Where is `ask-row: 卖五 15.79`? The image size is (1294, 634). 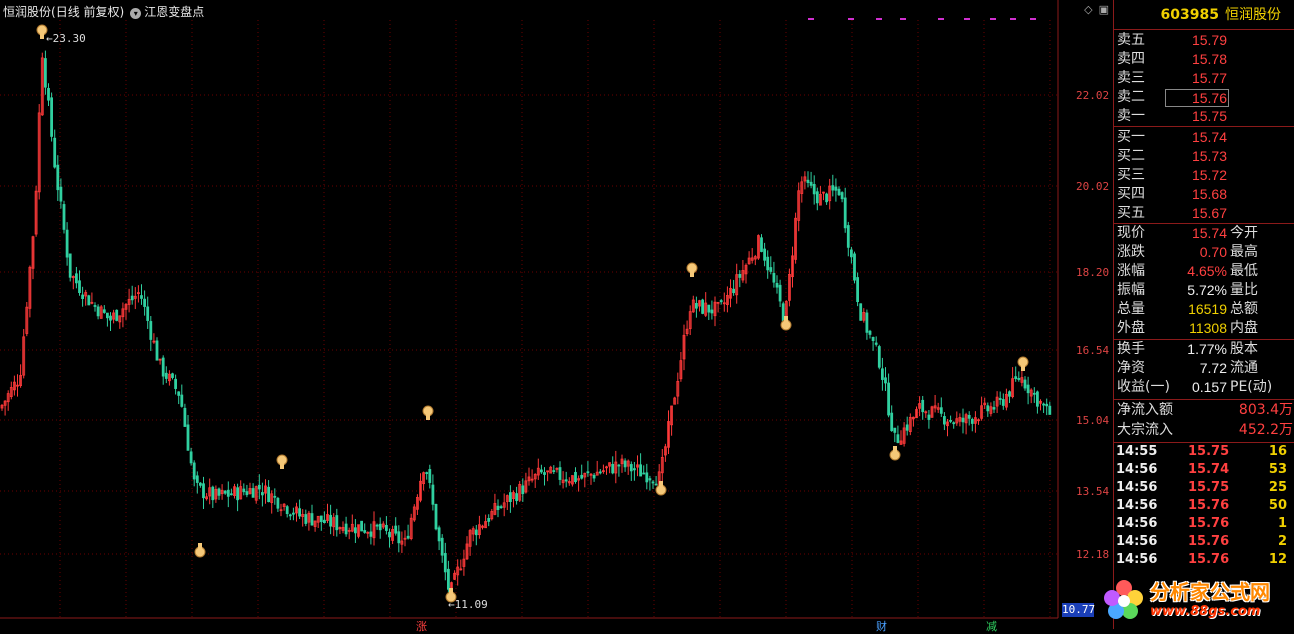
ask-row: 卖五 15.79 is located at coordinates (1204, 40).